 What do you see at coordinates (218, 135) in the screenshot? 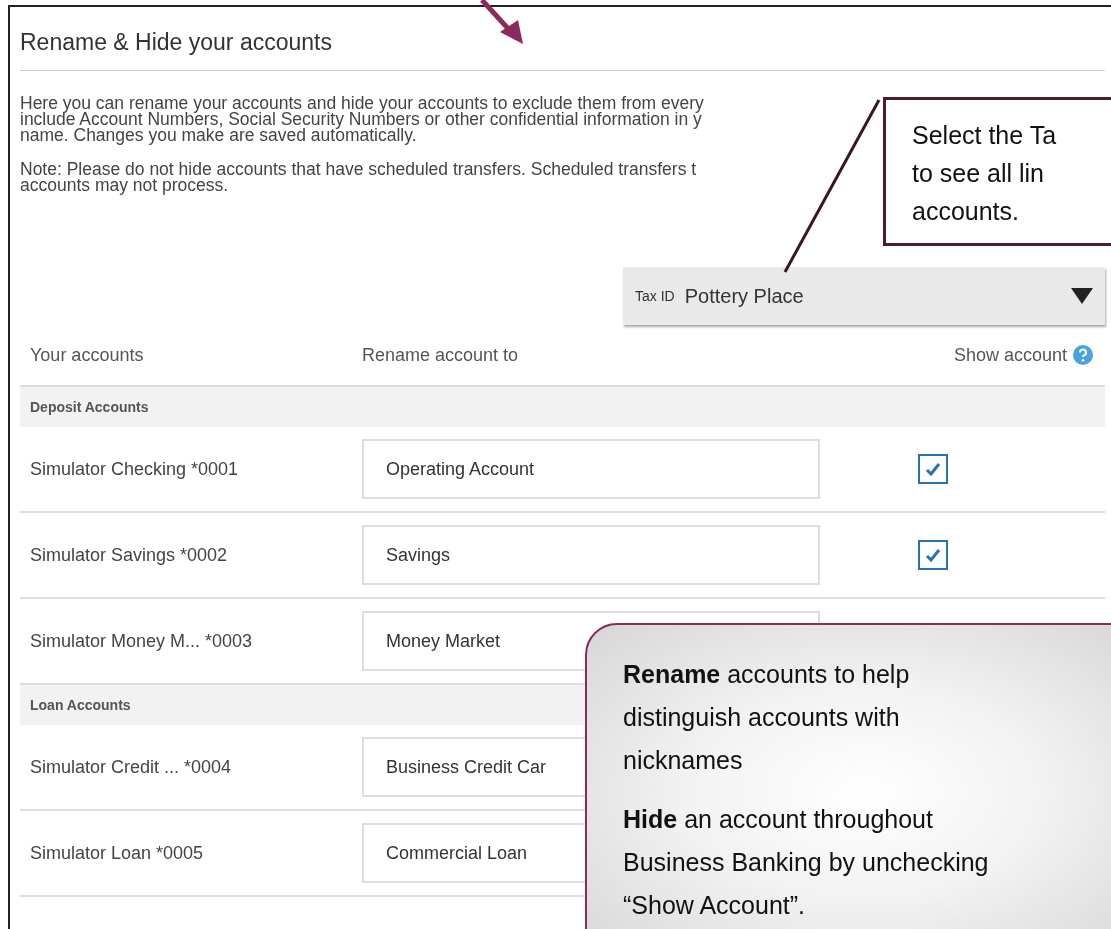
I see `intro-text: name. Changes you make are saved automatically.` at bounding box center [218, 135].